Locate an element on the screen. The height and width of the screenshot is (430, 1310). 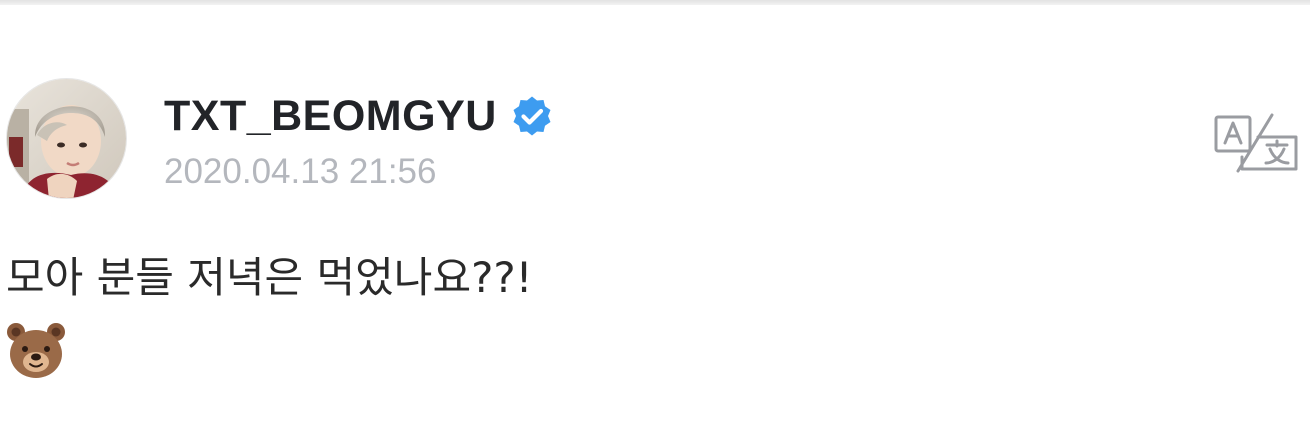
author-username: TXT_BEOMGYU is located at coordinates (330, 116).